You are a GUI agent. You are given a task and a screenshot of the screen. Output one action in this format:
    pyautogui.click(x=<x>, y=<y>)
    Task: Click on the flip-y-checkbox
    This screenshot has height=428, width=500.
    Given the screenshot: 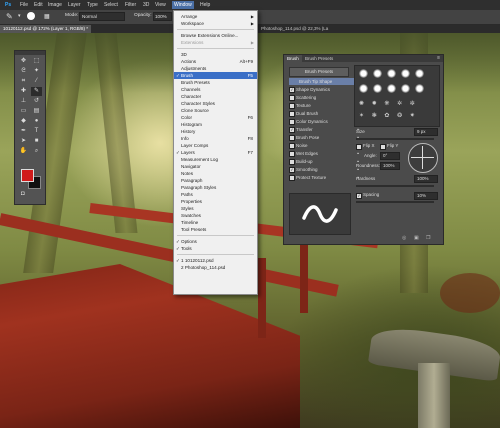 What is the action you would take?
    pyautogui.click(x=383, y=147)
    